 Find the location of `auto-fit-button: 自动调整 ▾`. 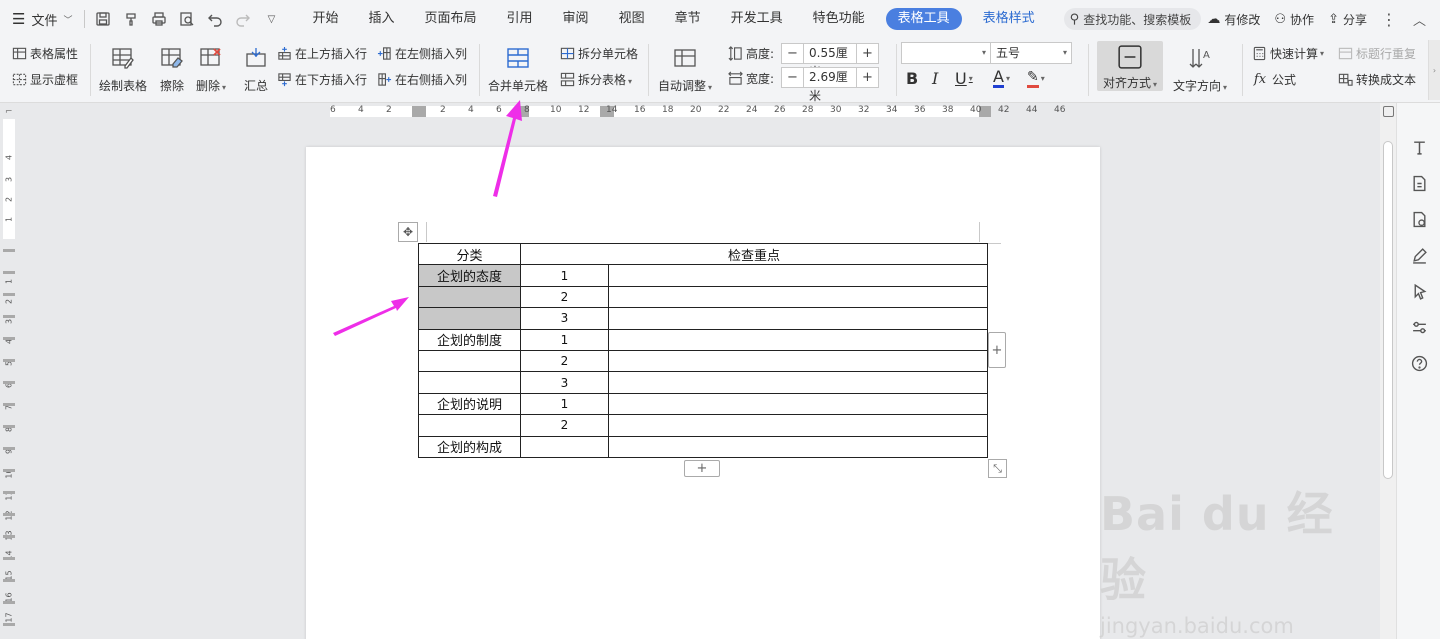

auto-fit-button: 自动调整 ▾ is located at coordinates (685, 69).